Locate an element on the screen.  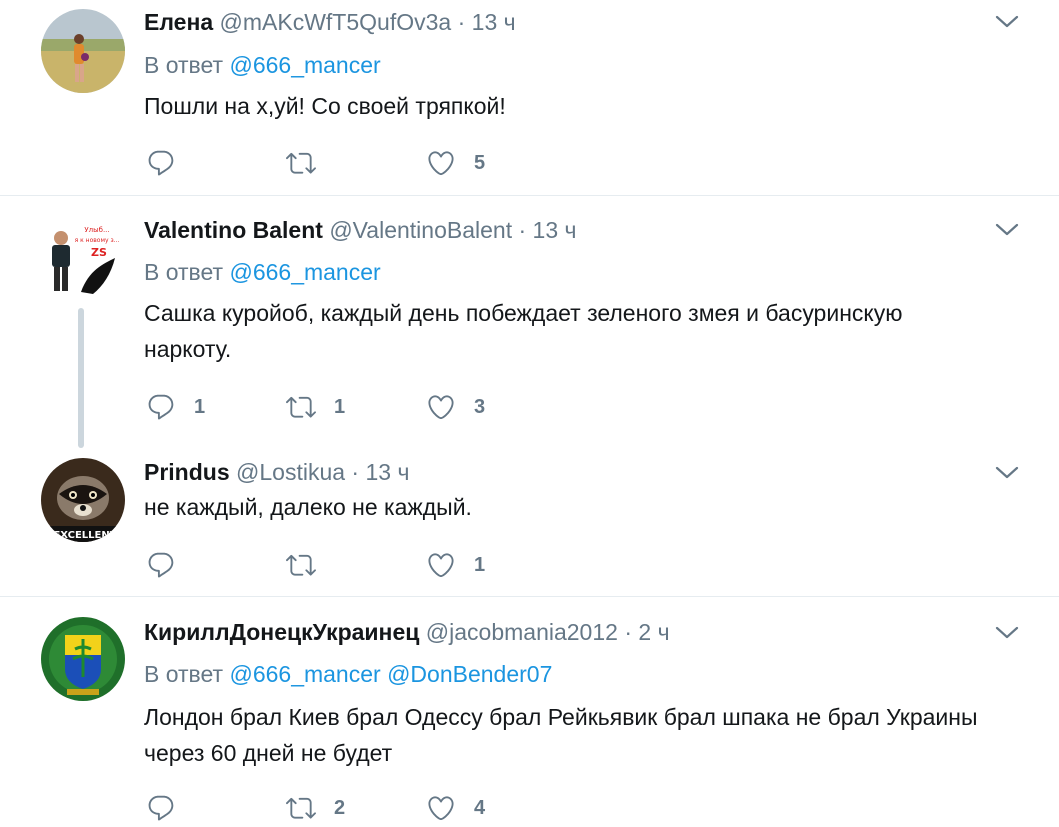
display-name: КириллДонецкУкраинец is located at coordinates (281, 632).